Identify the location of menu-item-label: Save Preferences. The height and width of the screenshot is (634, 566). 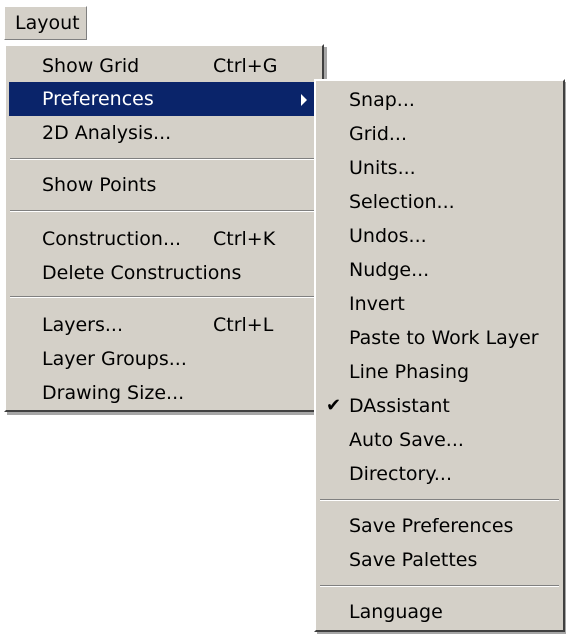
(431, 526).